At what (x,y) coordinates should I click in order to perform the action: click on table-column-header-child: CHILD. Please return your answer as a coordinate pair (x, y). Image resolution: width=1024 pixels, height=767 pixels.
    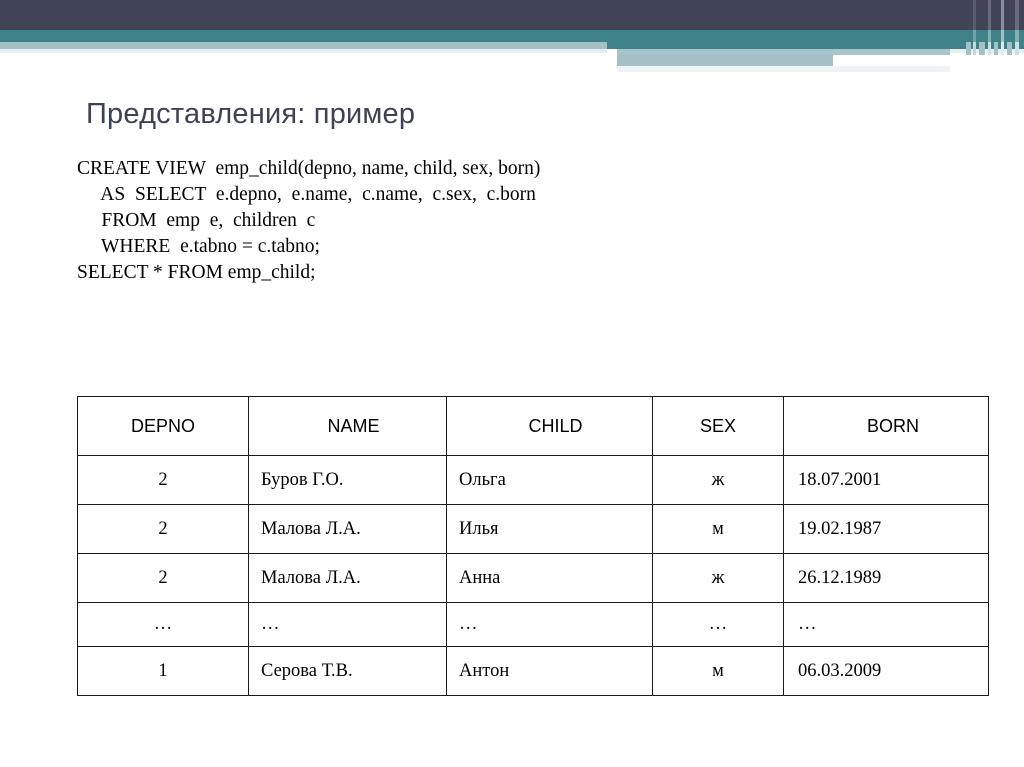
    Looking at the image, I should click on (549, 426).